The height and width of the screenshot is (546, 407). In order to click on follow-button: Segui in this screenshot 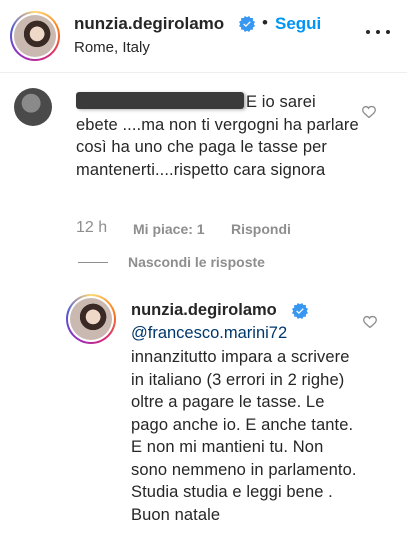, I will do `click(298, 24)`.